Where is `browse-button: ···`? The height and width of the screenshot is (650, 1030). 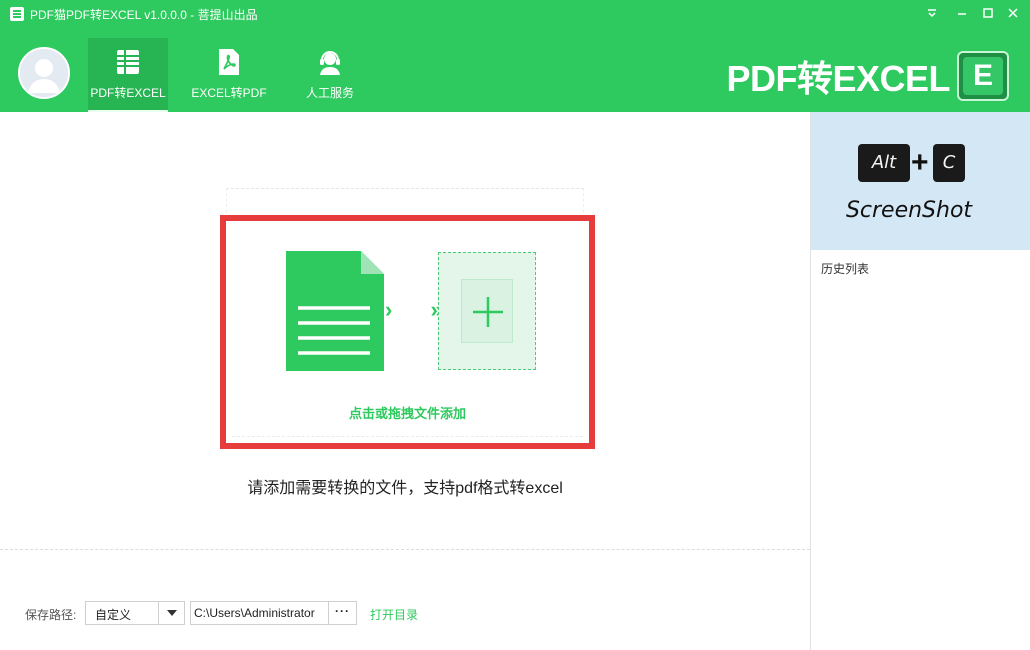
browse-button: ··· is located at coordinates (342, 613).